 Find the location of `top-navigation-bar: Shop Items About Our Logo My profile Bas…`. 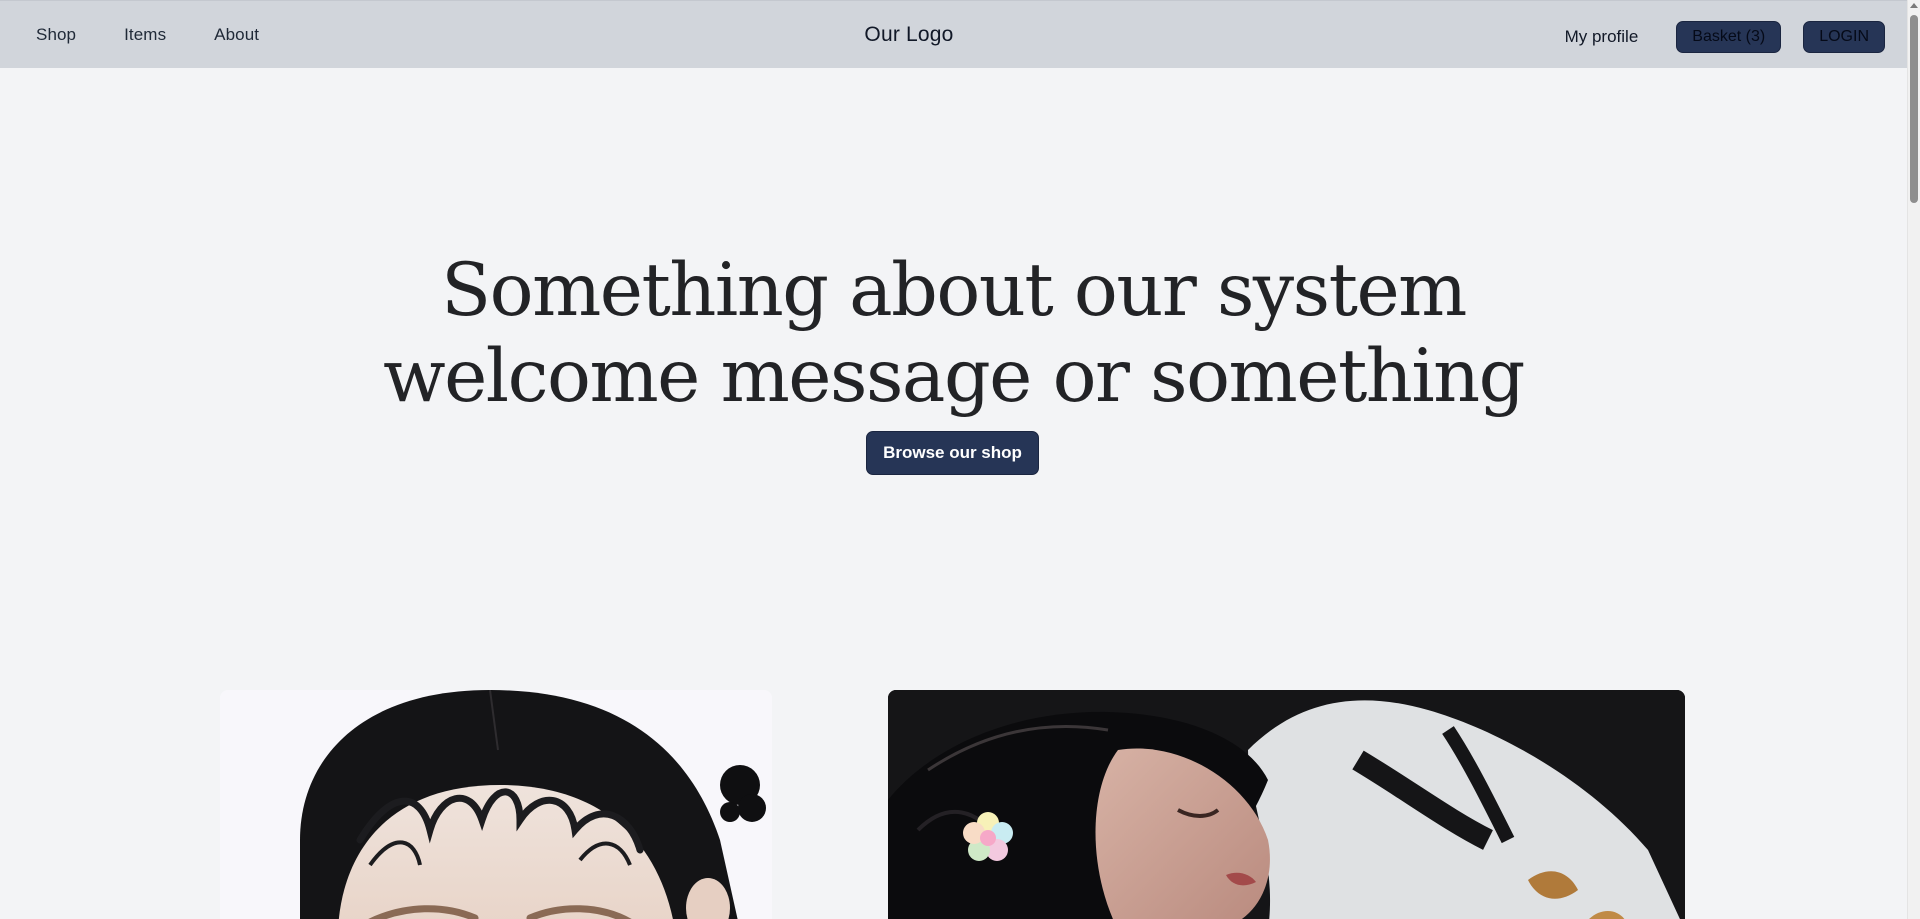

top-navigation-bar: Shop Items About Our Logo My profile Bas… is located at coordinates (953, 34).